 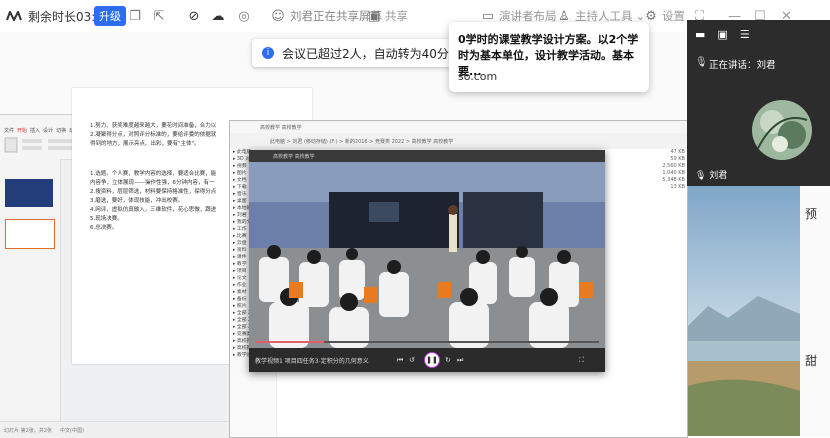 I want to click on open-external-icon: ⇱, so click(x=159, y=16).